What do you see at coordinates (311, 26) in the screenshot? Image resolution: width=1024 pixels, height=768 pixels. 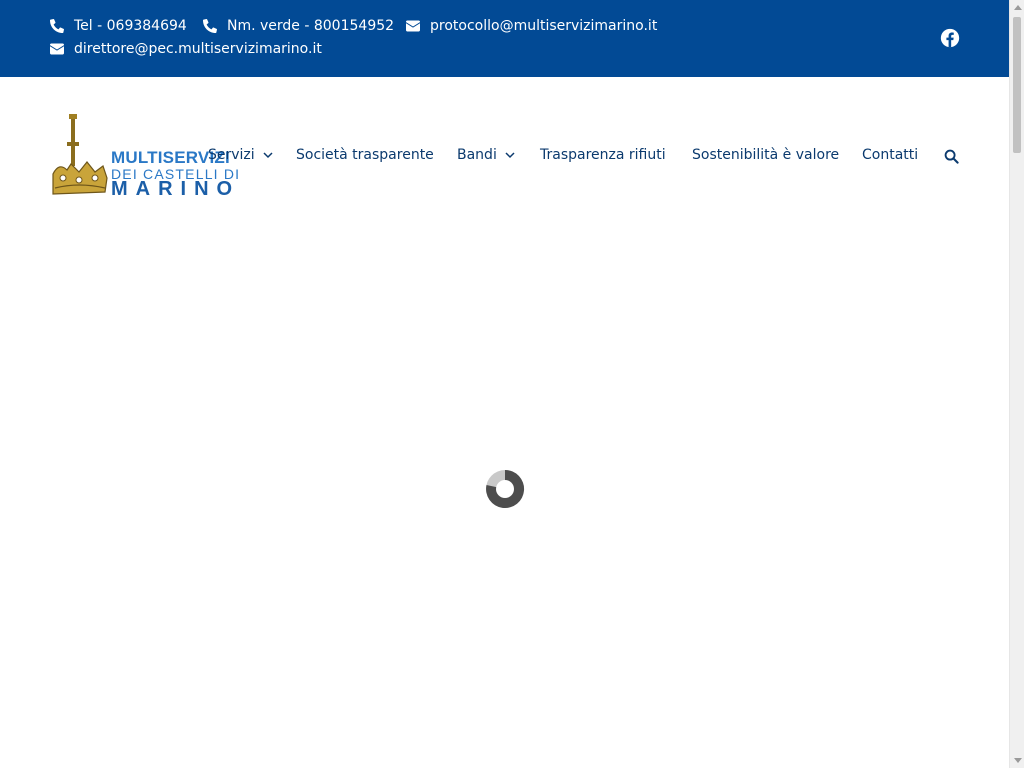 I see `contact-toll-free-text: Nm. verde - 800154952` at bounding box center [311, 26].